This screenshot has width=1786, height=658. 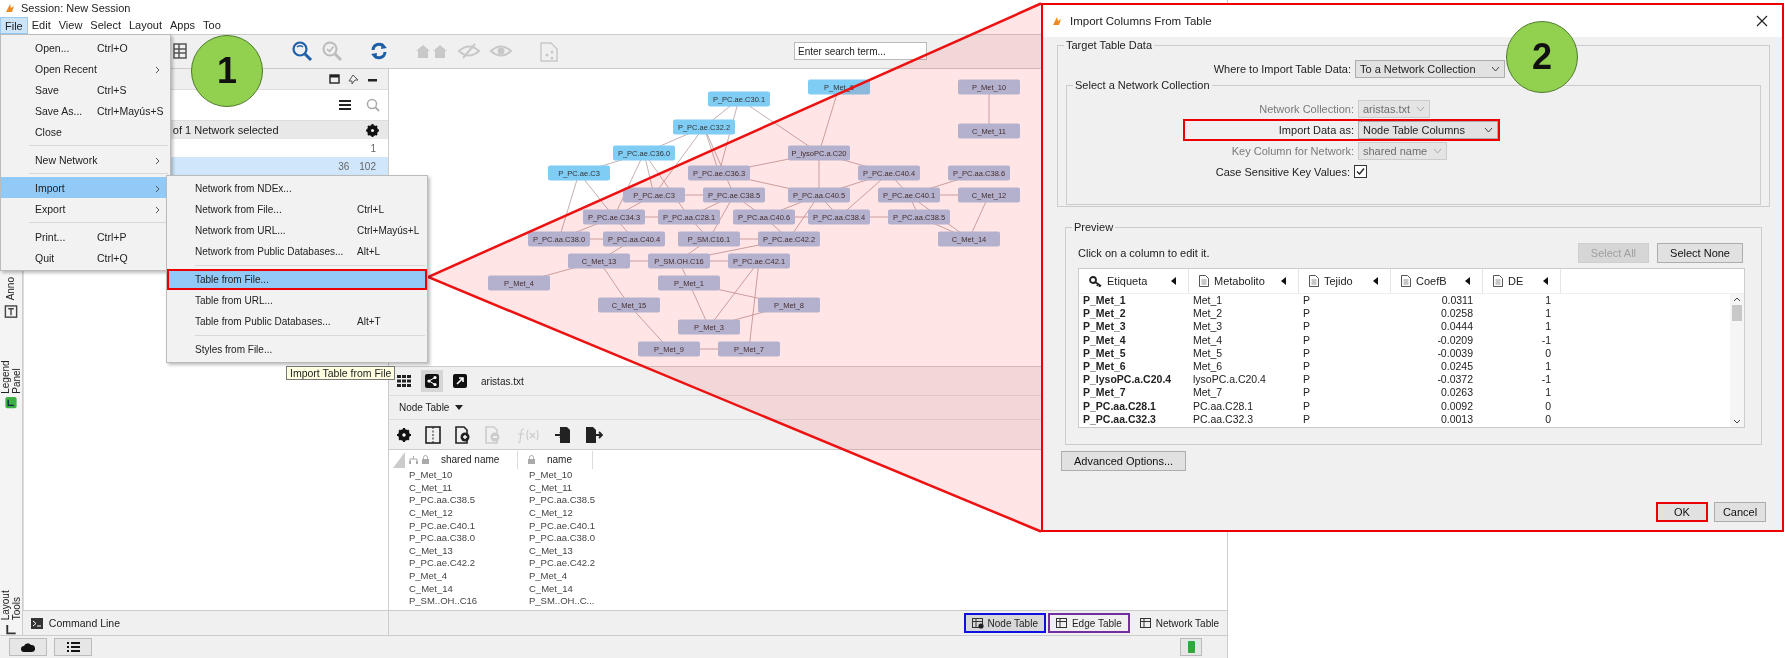 What do you see at coordinates (1104, 314) in the screenshot?
I see `table-cell-text: P_Met_2` at bounding box center [1104, 314].